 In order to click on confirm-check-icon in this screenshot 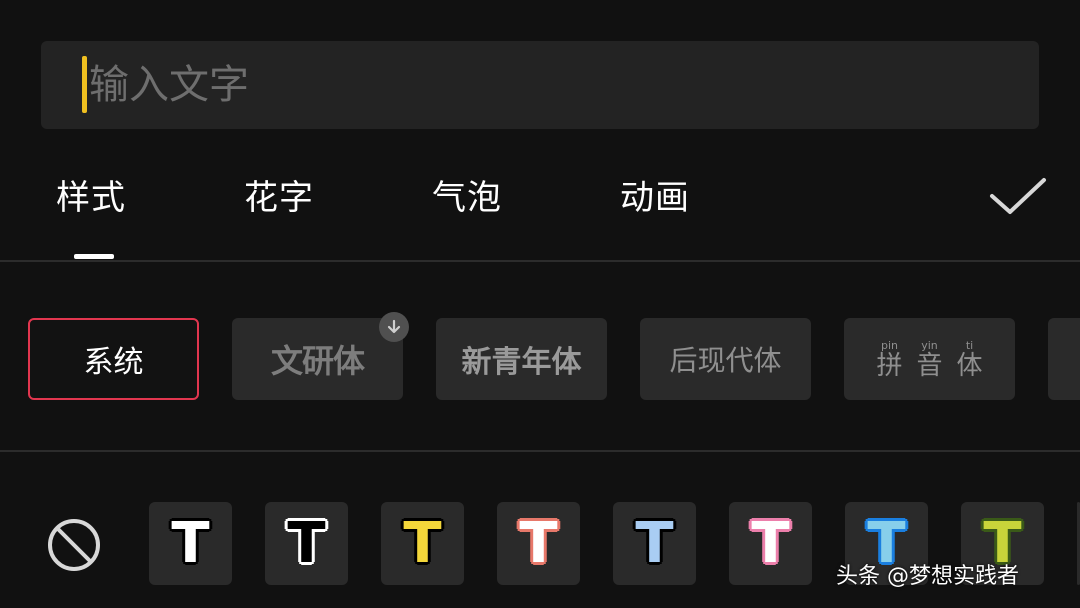, I will do `click(1018, 196)`.